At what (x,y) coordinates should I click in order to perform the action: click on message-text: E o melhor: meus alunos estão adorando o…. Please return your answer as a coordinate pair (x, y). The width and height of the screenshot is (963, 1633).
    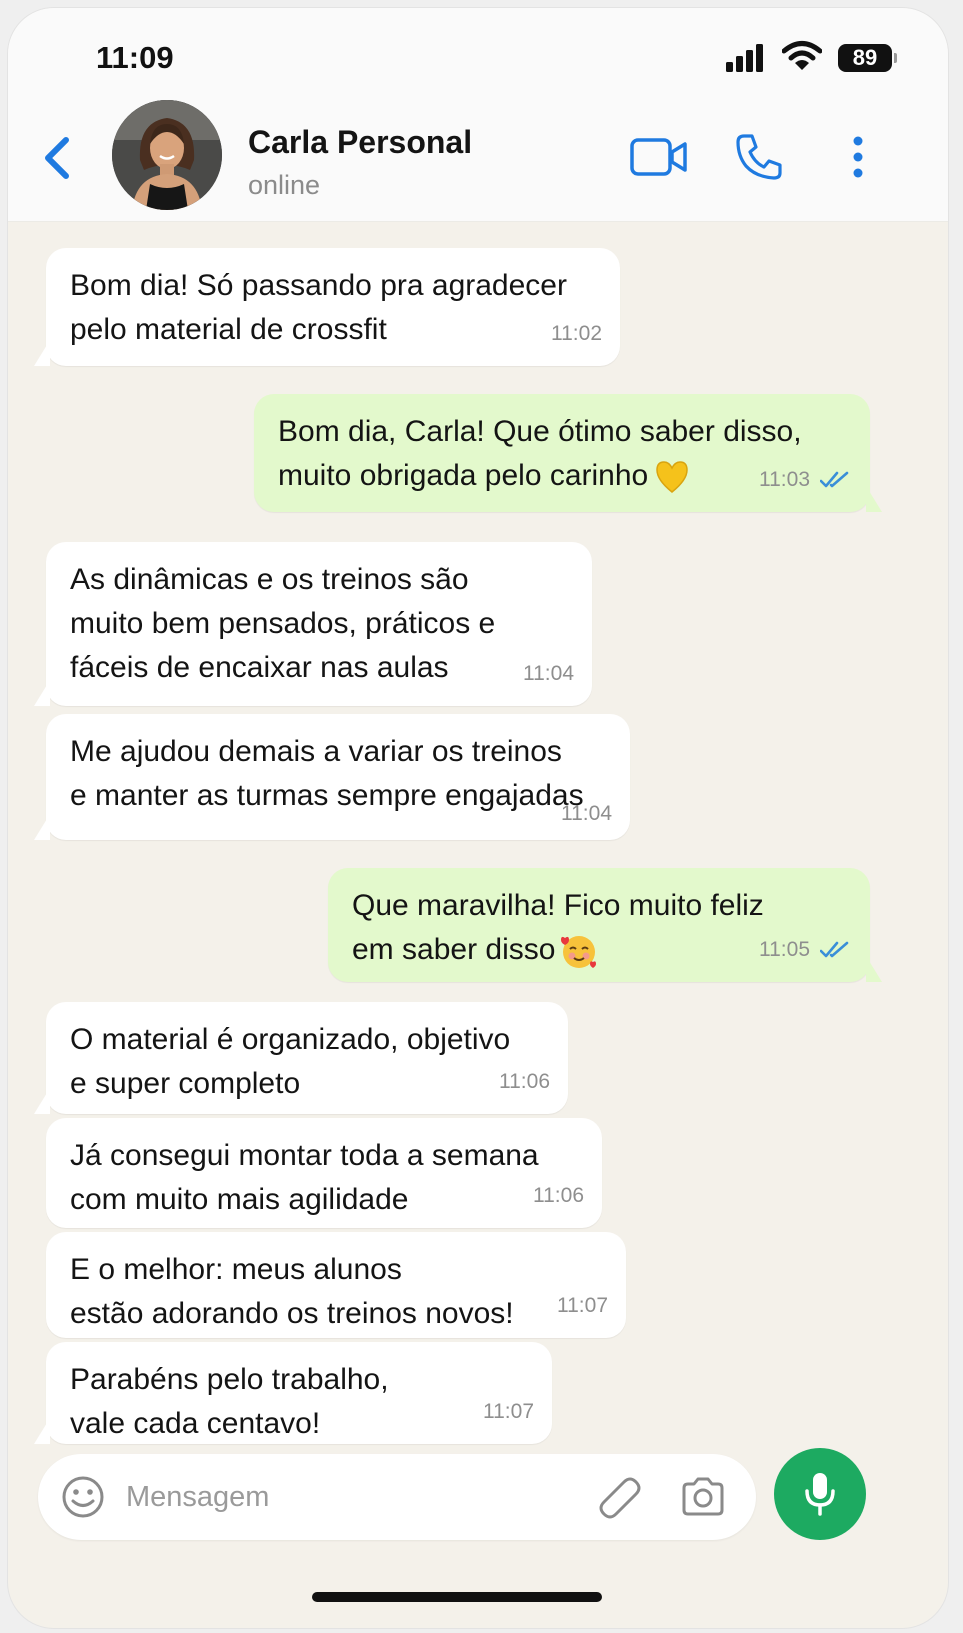
    Looking at the image, I should click on (292, 1291).